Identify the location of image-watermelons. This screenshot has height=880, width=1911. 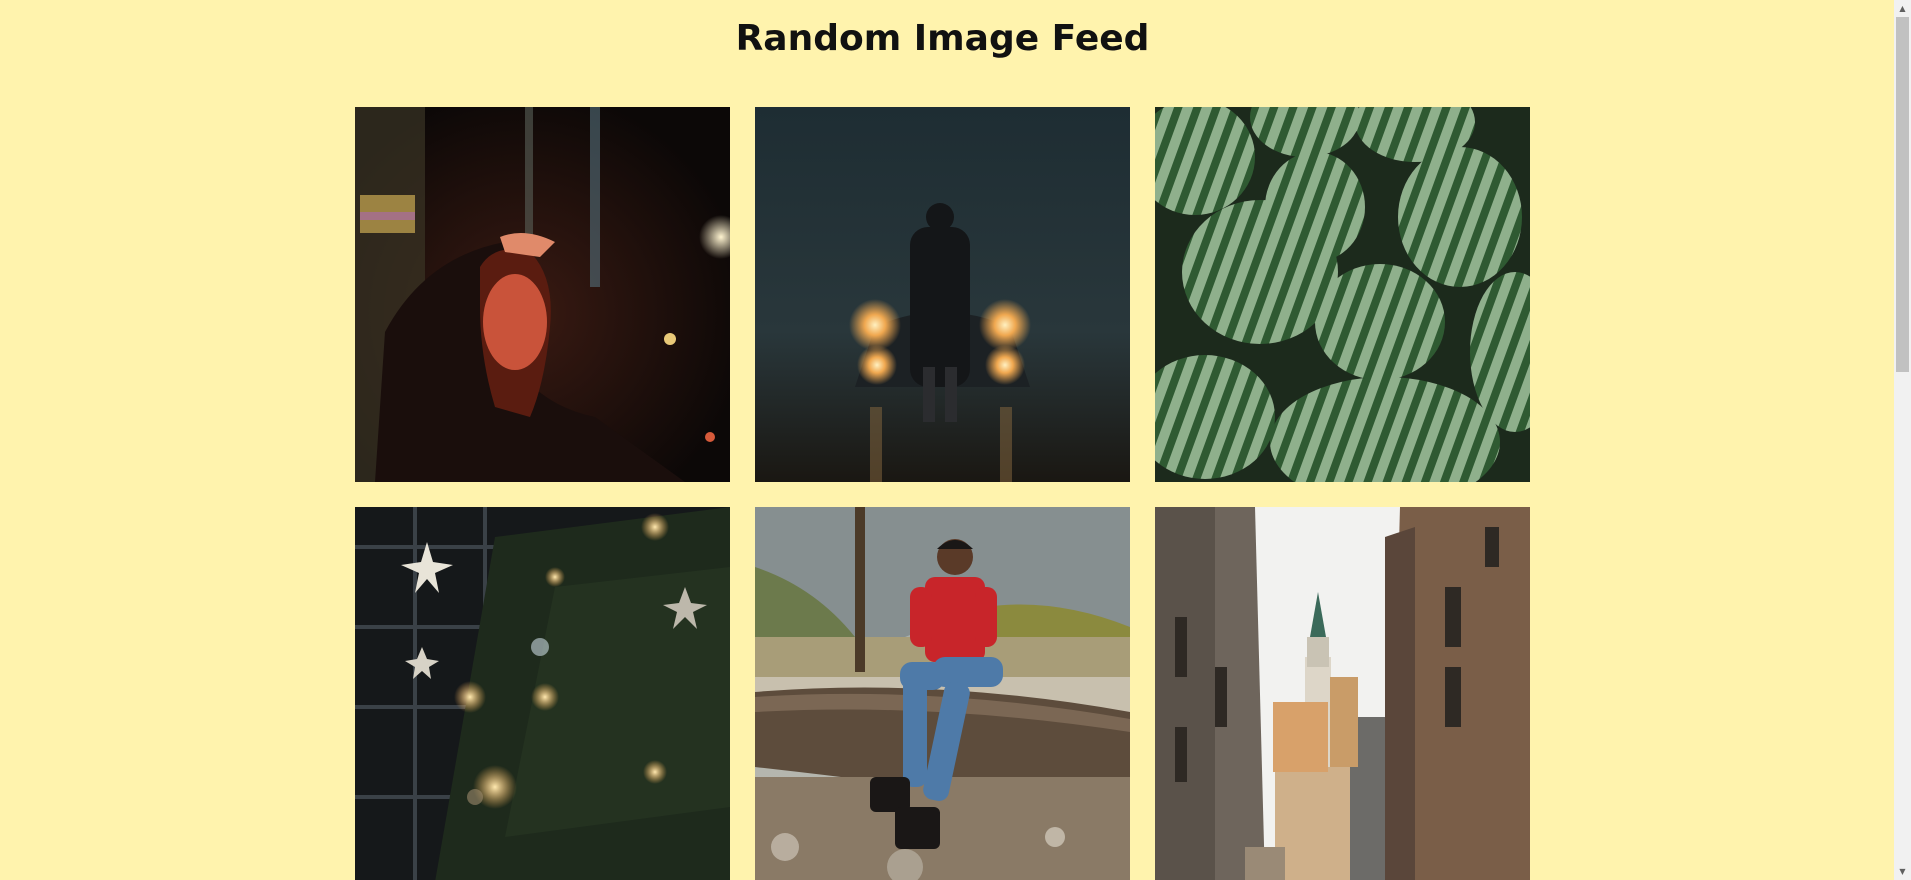
(1342, 294).